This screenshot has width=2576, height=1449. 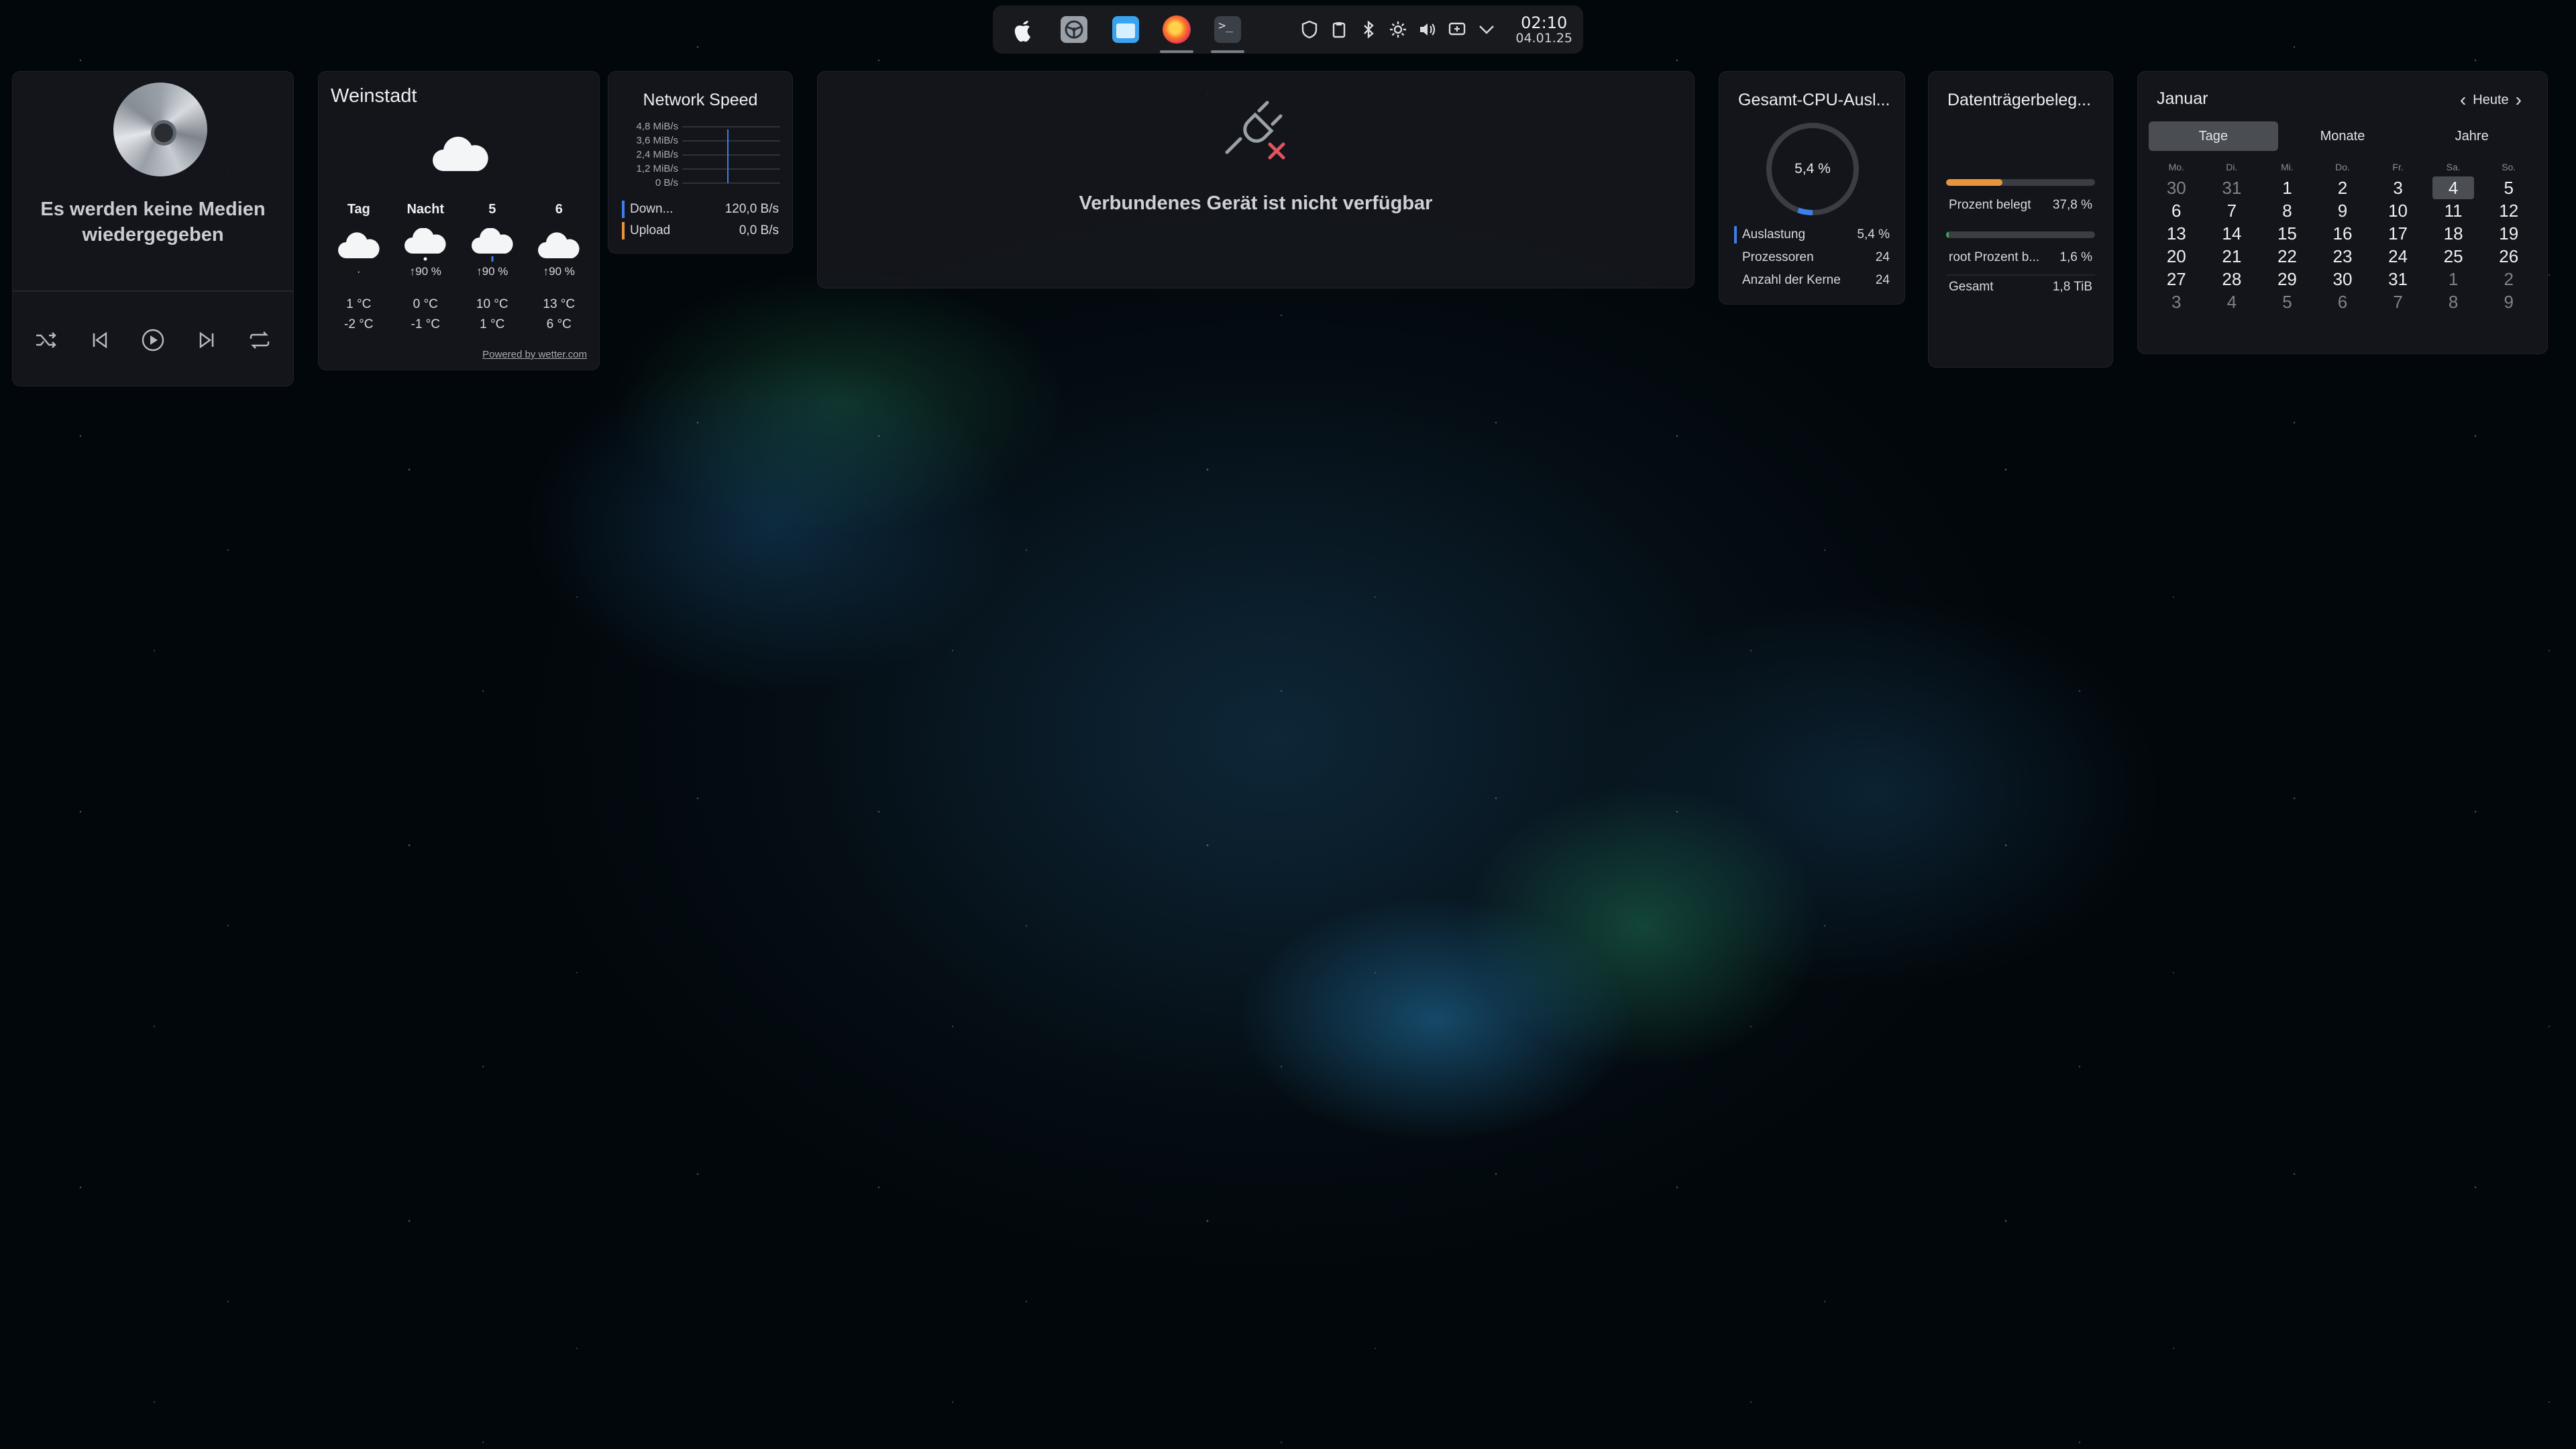 I want to click on calendar-day: 15, so click(x=2287, y=233).